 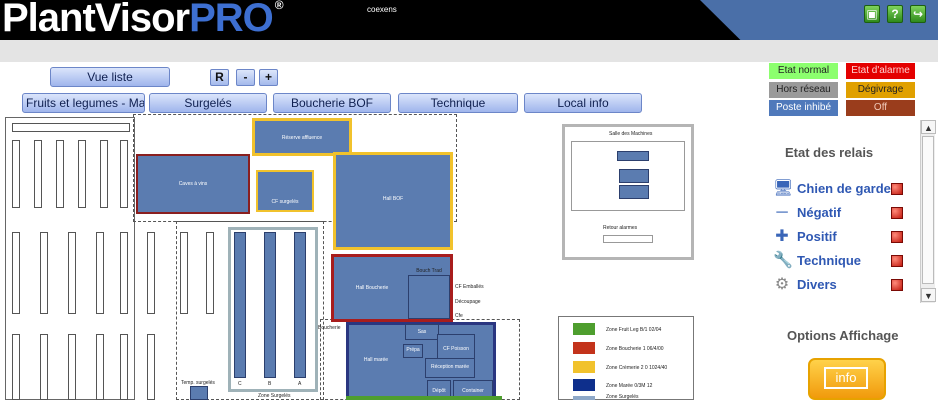 What do you see at coordinates (782, 284) in the screenshot?
I see `gear-icon: ⚙` at bounding box center [782, 284].